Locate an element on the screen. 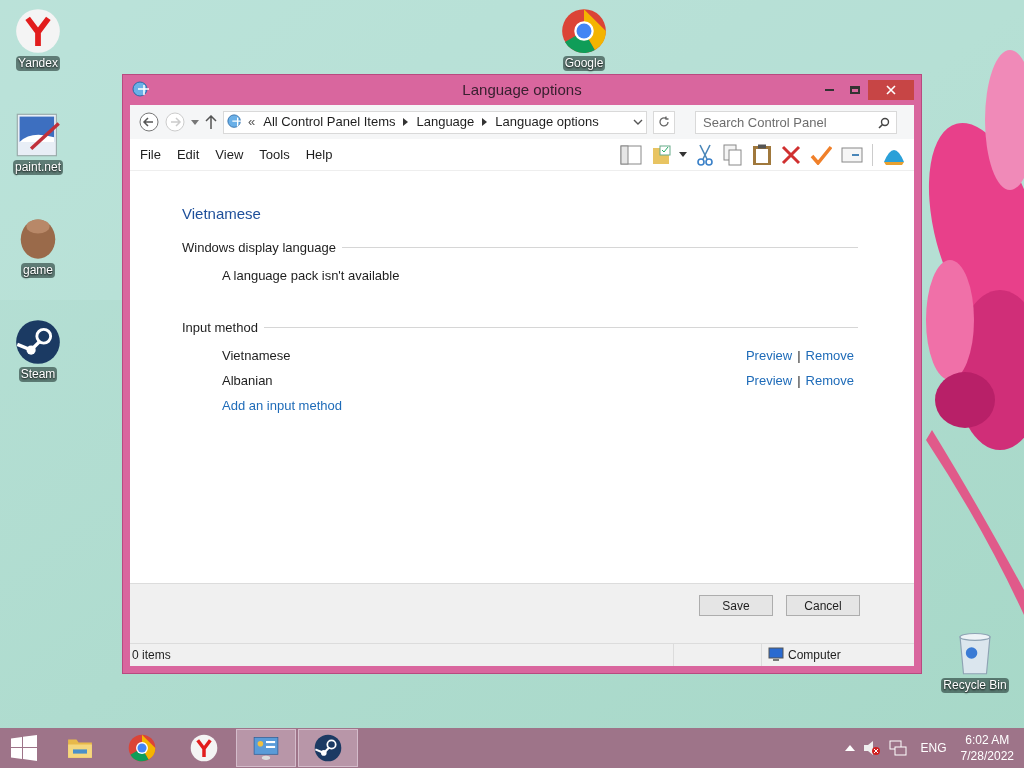 The height and width of the screenshot is (768, 1024). save-button: Save is located at coordinates (736, 605).